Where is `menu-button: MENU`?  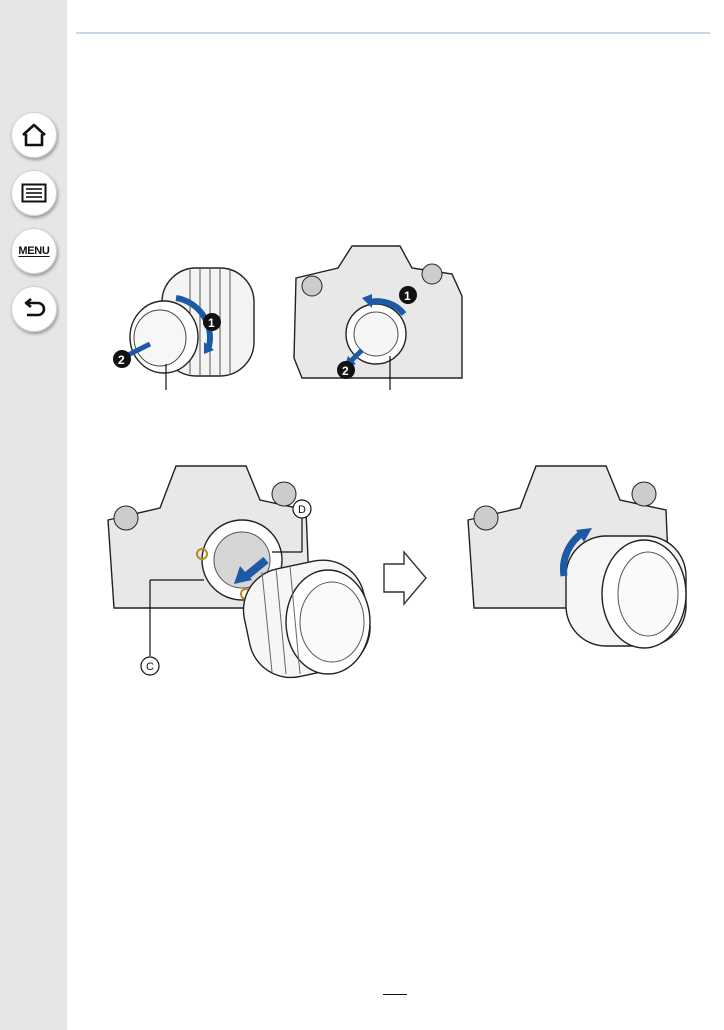 menu-button: MENU is located at coordinates (34, 251).